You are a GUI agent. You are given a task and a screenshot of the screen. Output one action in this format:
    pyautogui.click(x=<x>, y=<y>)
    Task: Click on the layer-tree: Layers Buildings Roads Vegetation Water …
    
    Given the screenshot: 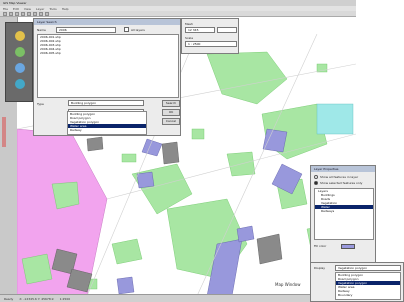 What is the action you would take?
    pyautogui.click(x=344, y=214)
    